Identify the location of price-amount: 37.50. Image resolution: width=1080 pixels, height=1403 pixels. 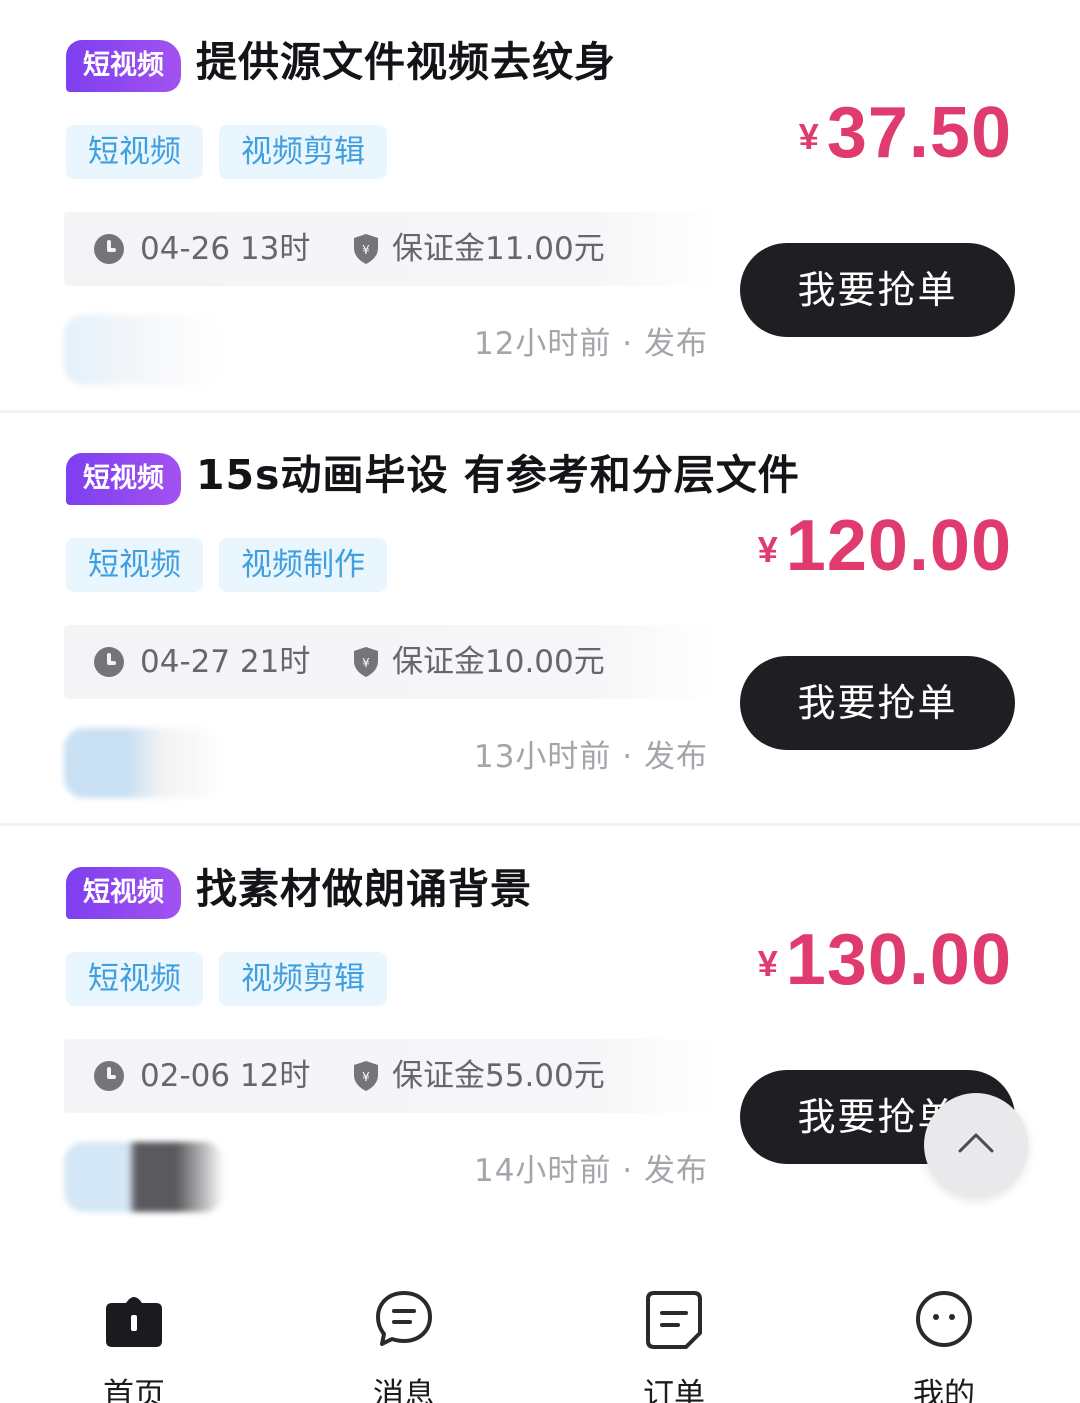
(919, 133).